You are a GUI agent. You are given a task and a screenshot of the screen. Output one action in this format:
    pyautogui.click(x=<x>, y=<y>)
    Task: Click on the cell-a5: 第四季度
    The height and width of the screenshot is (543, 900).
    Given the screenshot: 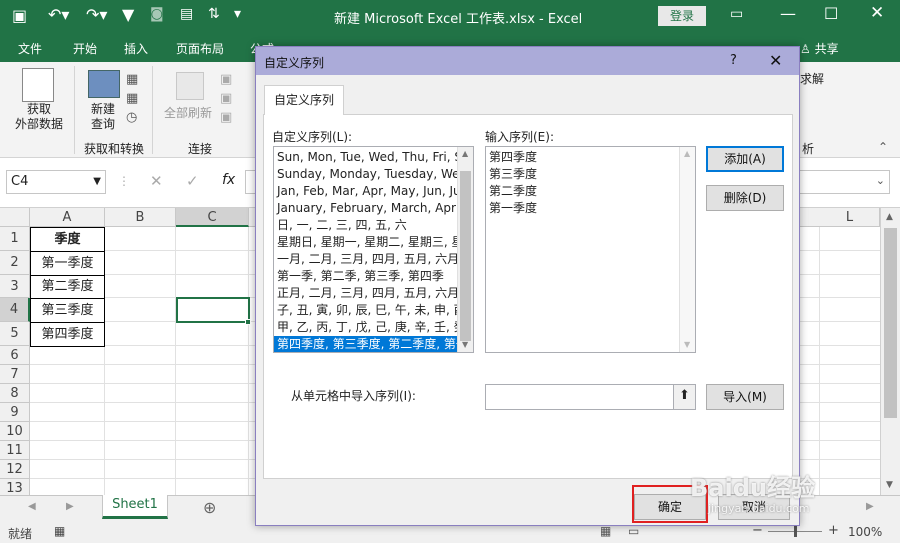 What is the action you would take?
    pyautogui.click(x=67, y=334)
    